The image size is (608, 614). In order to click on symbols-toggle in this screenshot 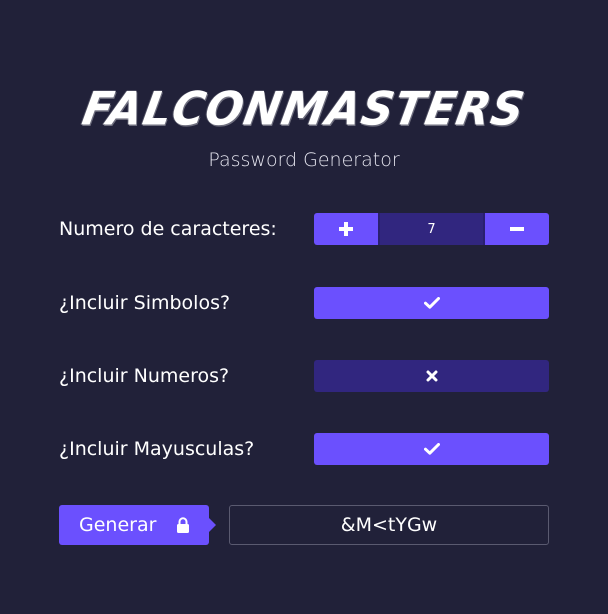, I will do `click(431, 303)`.